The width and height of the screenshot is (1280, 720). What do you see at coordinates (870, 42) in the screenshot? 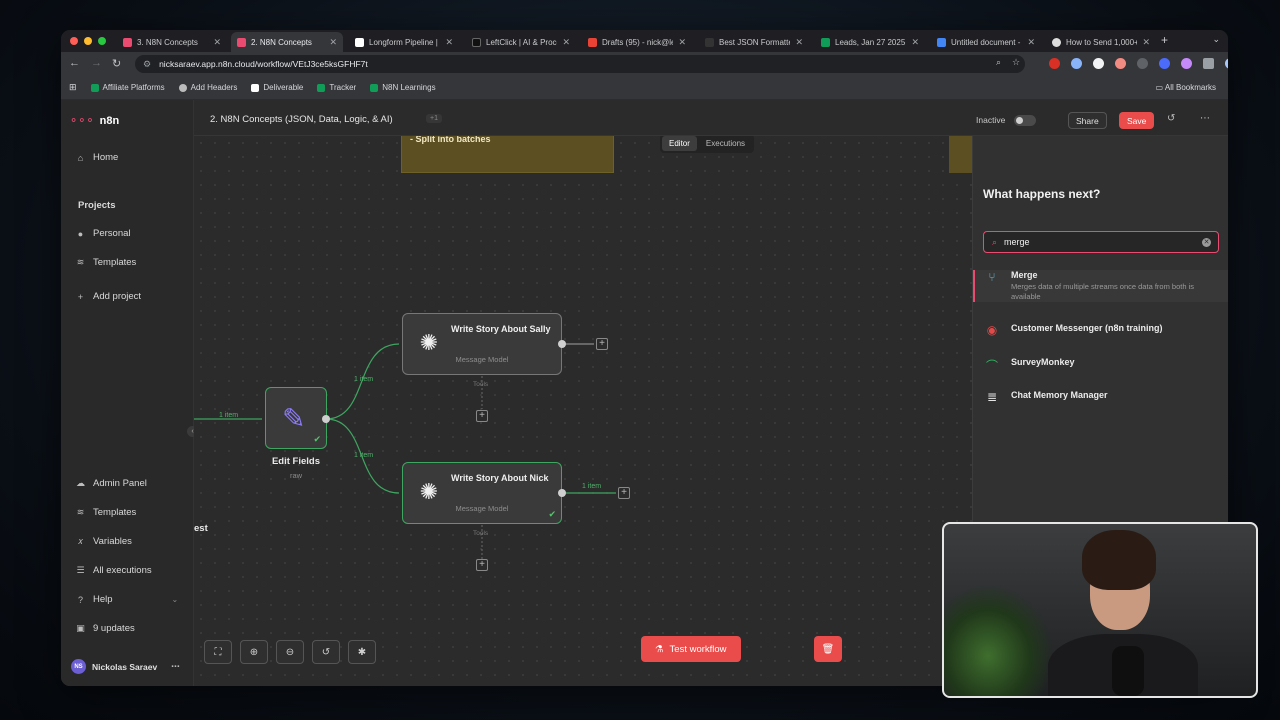
I see `browser-tab: Leads, Jan 27 2025 ✕` at bounding box center [870, 42].